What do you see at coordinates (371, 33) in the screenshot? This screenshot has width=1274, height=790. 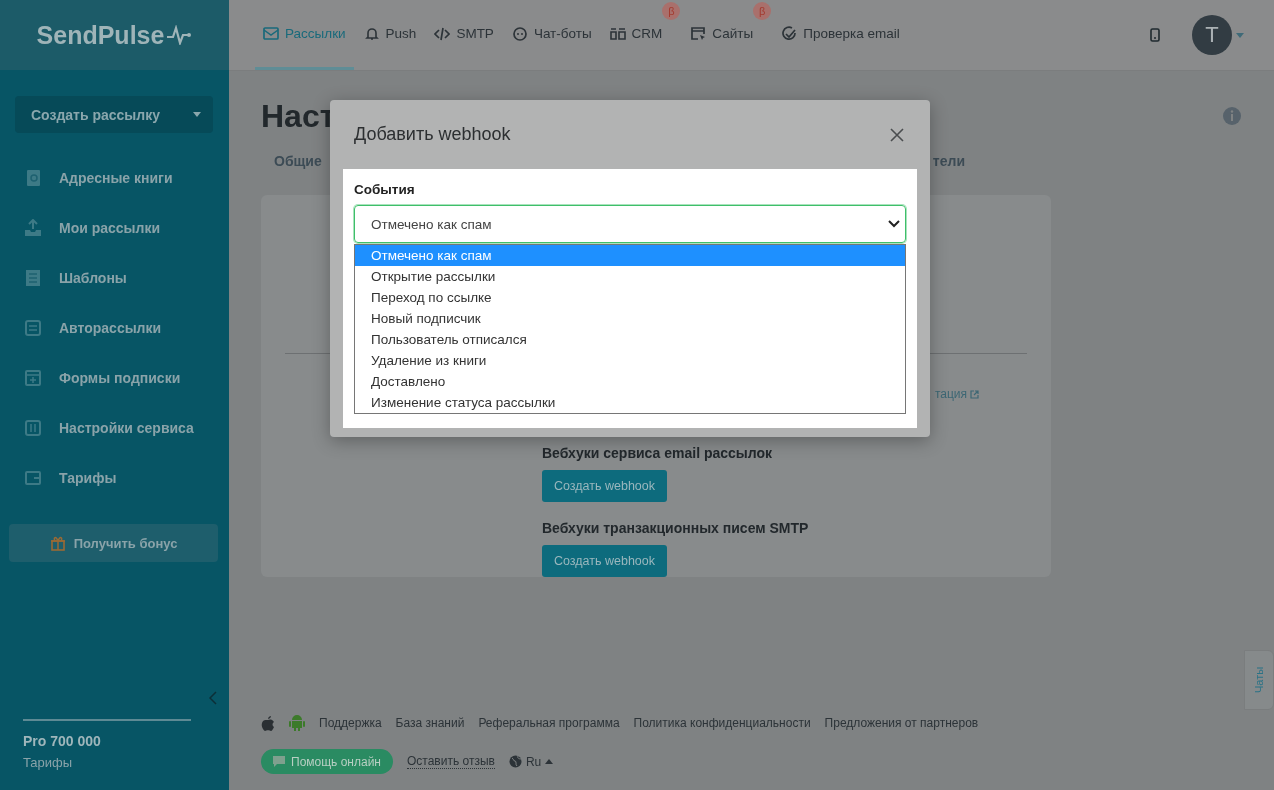 I see `bell-icon` at bounding box center [371, 33].